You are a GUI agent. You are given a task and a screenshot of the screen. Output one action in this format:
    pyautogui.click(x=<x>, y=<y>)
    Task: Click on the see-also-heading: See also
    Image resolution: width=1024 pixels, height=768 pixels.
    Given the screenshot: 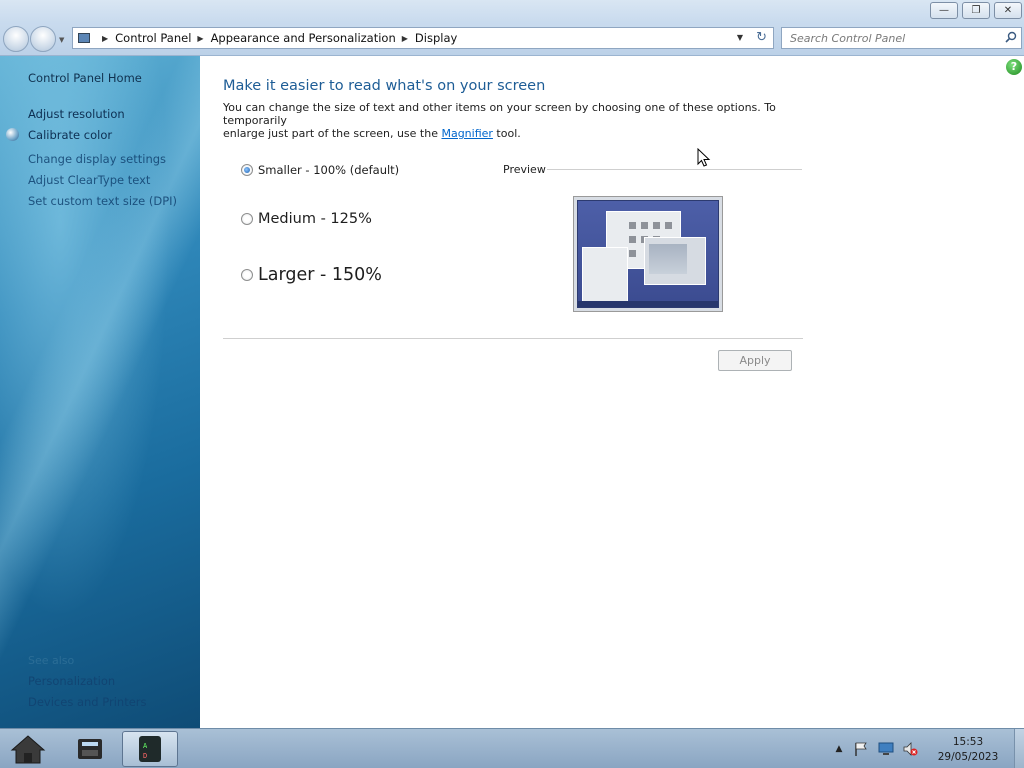 What is the action you would take?
    pyautogui.click(x=51, y=660)
    